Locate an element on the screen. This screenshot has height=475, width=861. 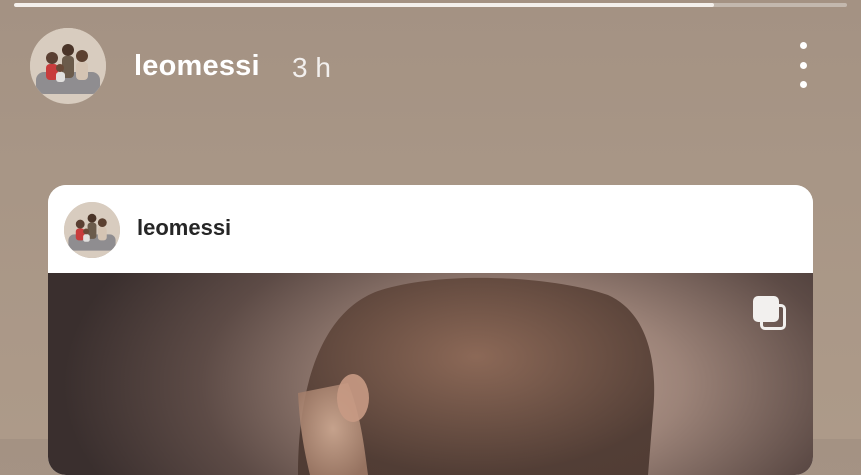
avatar is located at coordinates (68, 66).